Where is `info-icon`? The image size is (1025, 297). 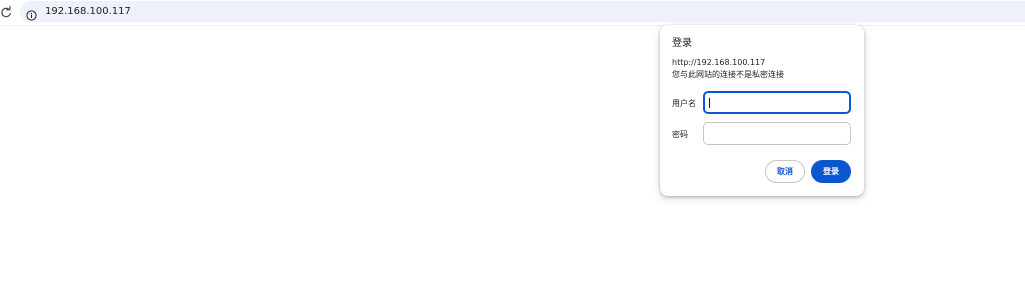
info-icon is located at coordinates (31, 13).